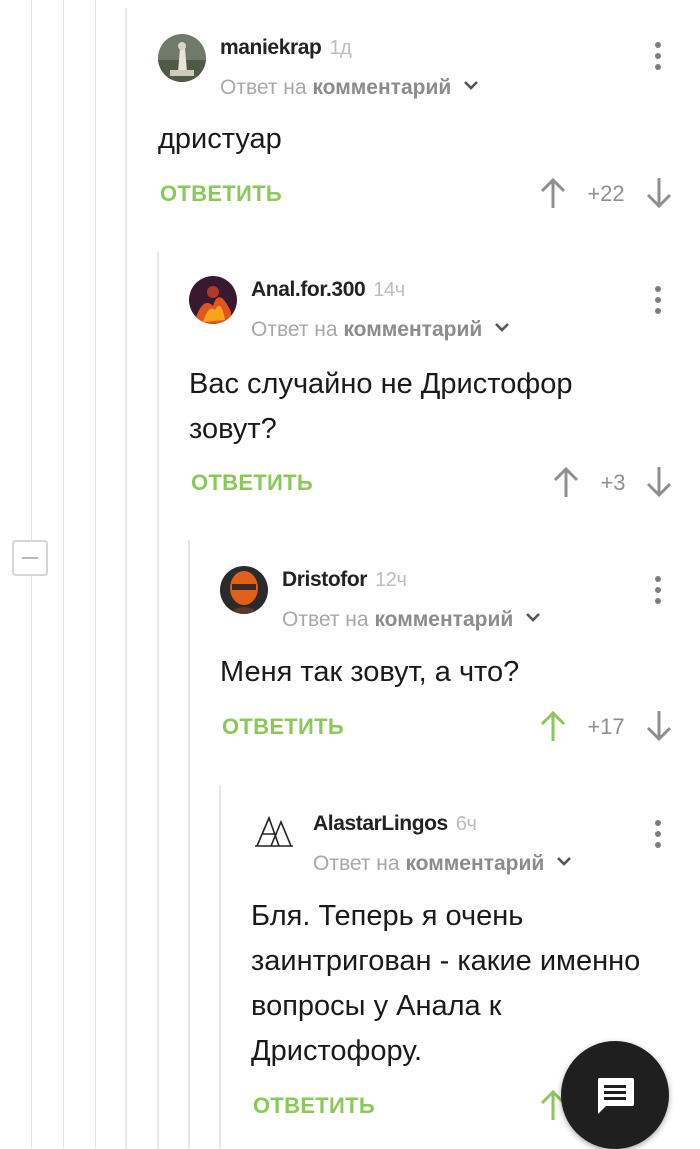 The width and height of the screenshot is (700, 1149). What do you see at coordinates (220, 139) in the screenshot?
I see `comment-text: дристуар` at bounding box center [220, 139].